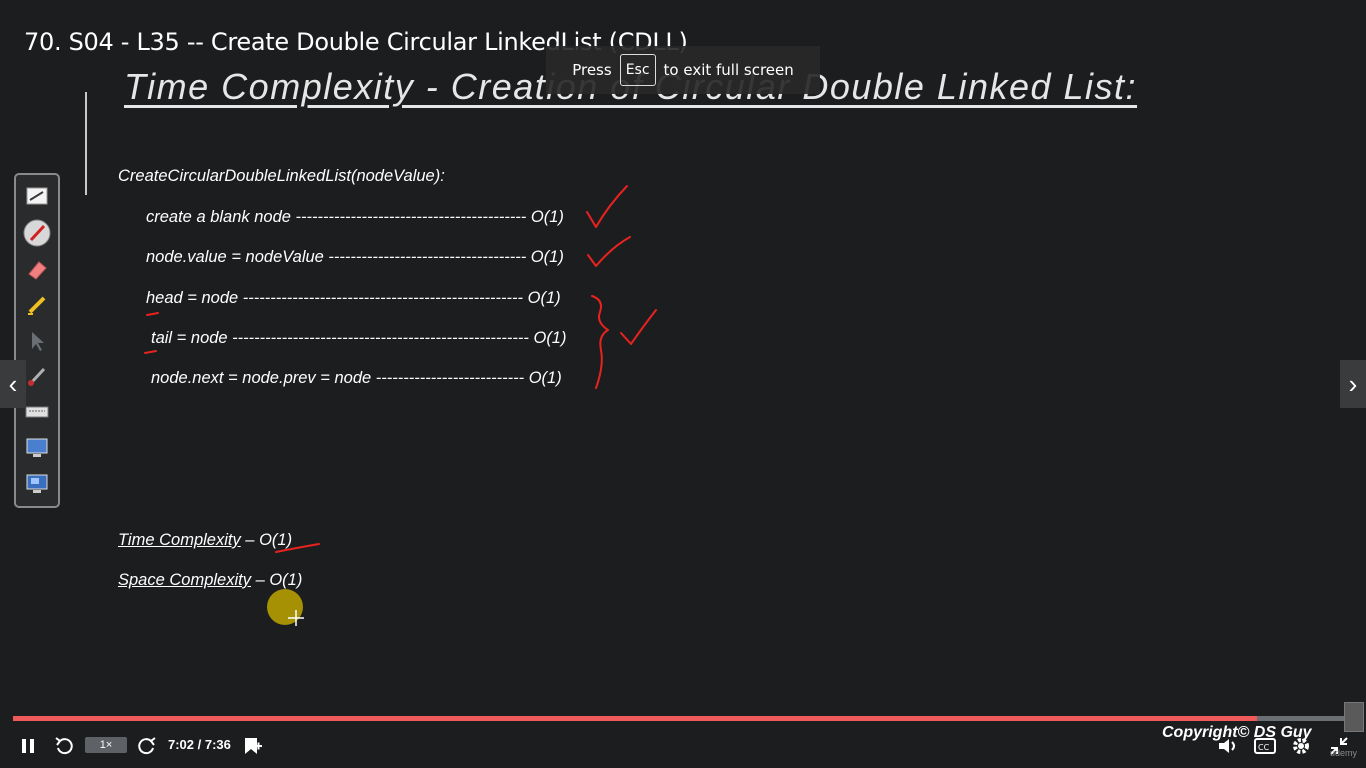 The width and height of the screenshot is (1366, 768). I want to click on progress-track, so click(683, 718).